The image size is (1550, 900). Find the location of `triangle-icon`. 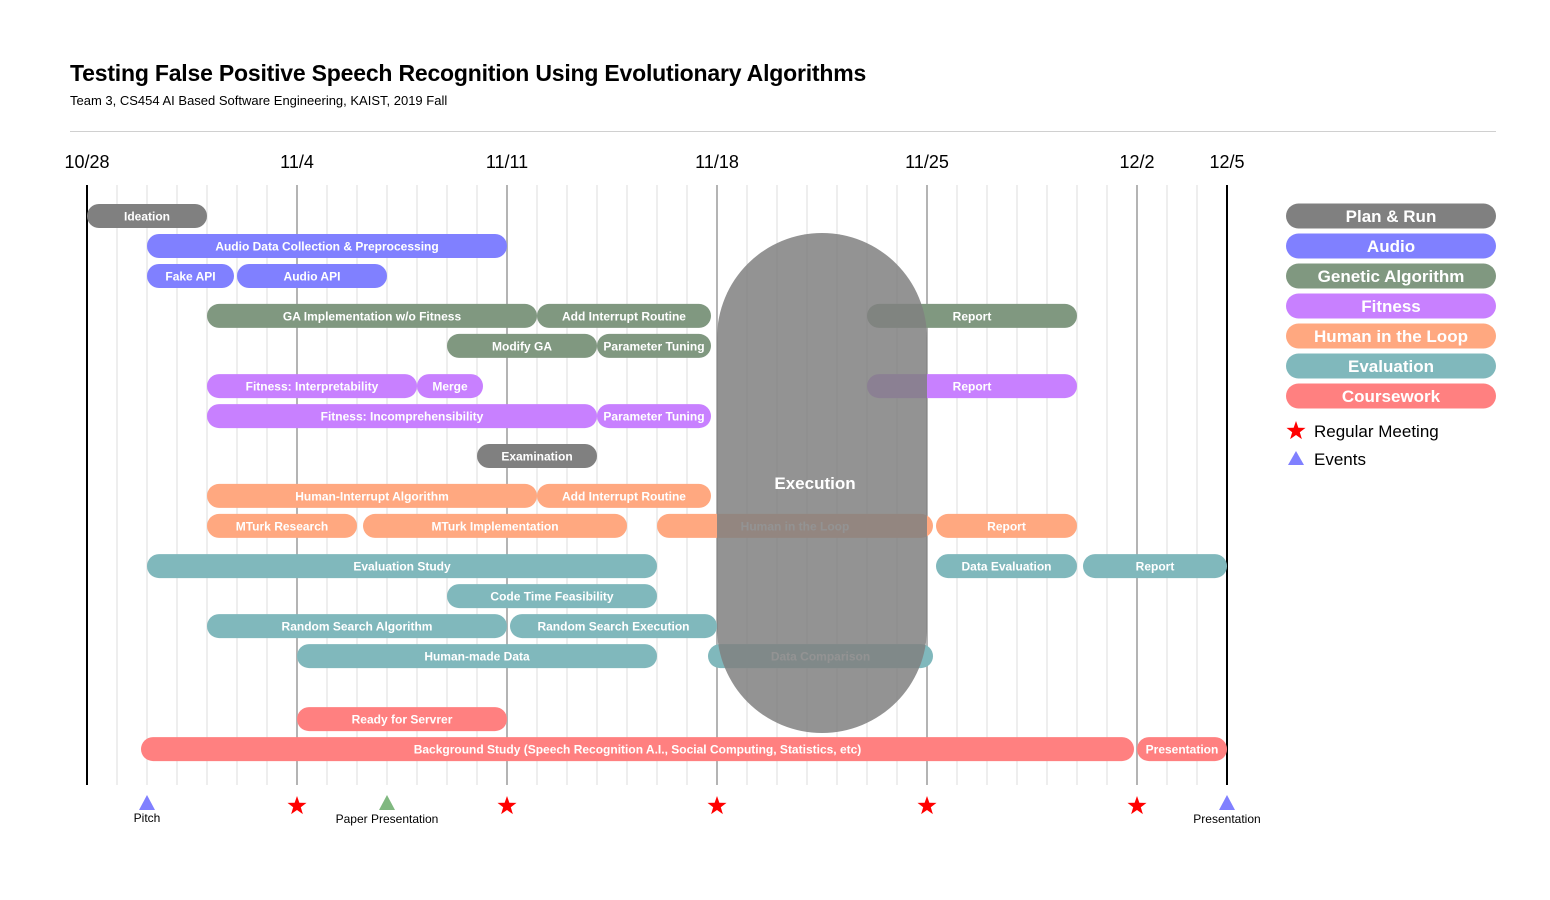

triangle-icon is located at coordinates (1296, 458).